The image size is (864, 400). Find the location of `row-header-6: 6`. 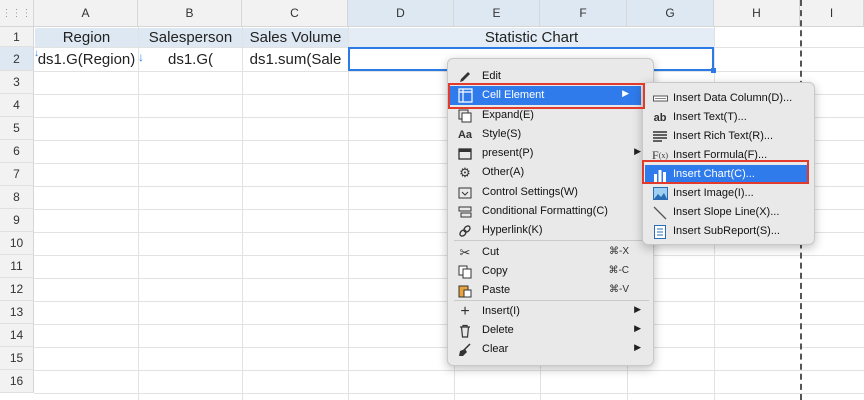

row-header-6: 6 is located at coordinates (17, 151).